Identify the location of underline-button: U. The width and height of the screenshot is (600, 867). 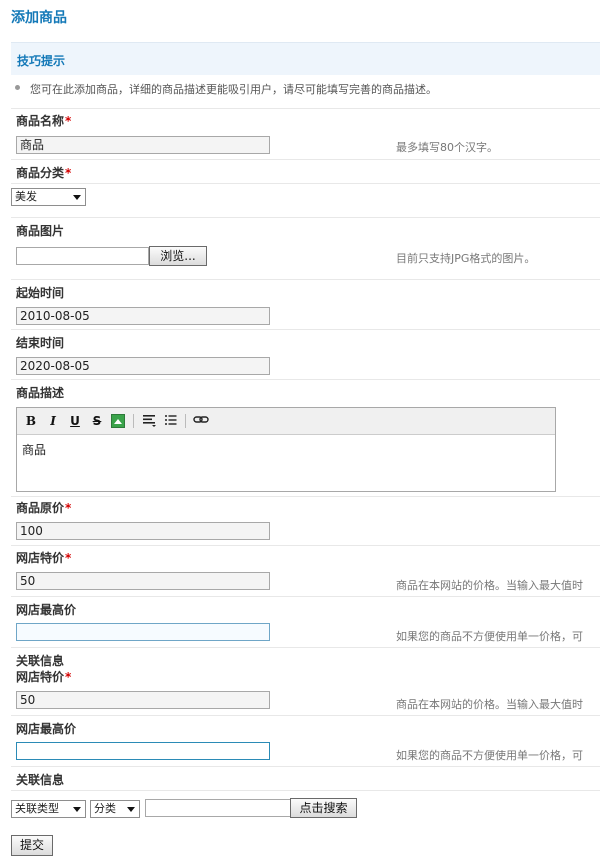
(75, 421).